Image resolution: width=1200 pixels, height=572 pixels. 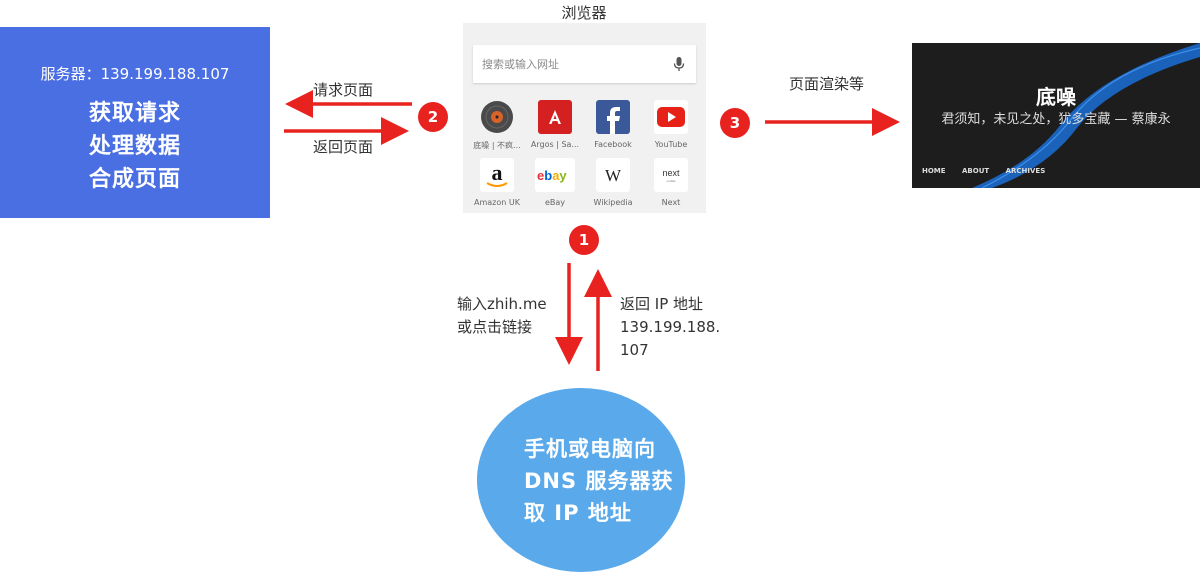 I want to click on dns-circle: 手机或电脑向 DNS 服务器获 取 IP 地址, so click(x=581, y=480).